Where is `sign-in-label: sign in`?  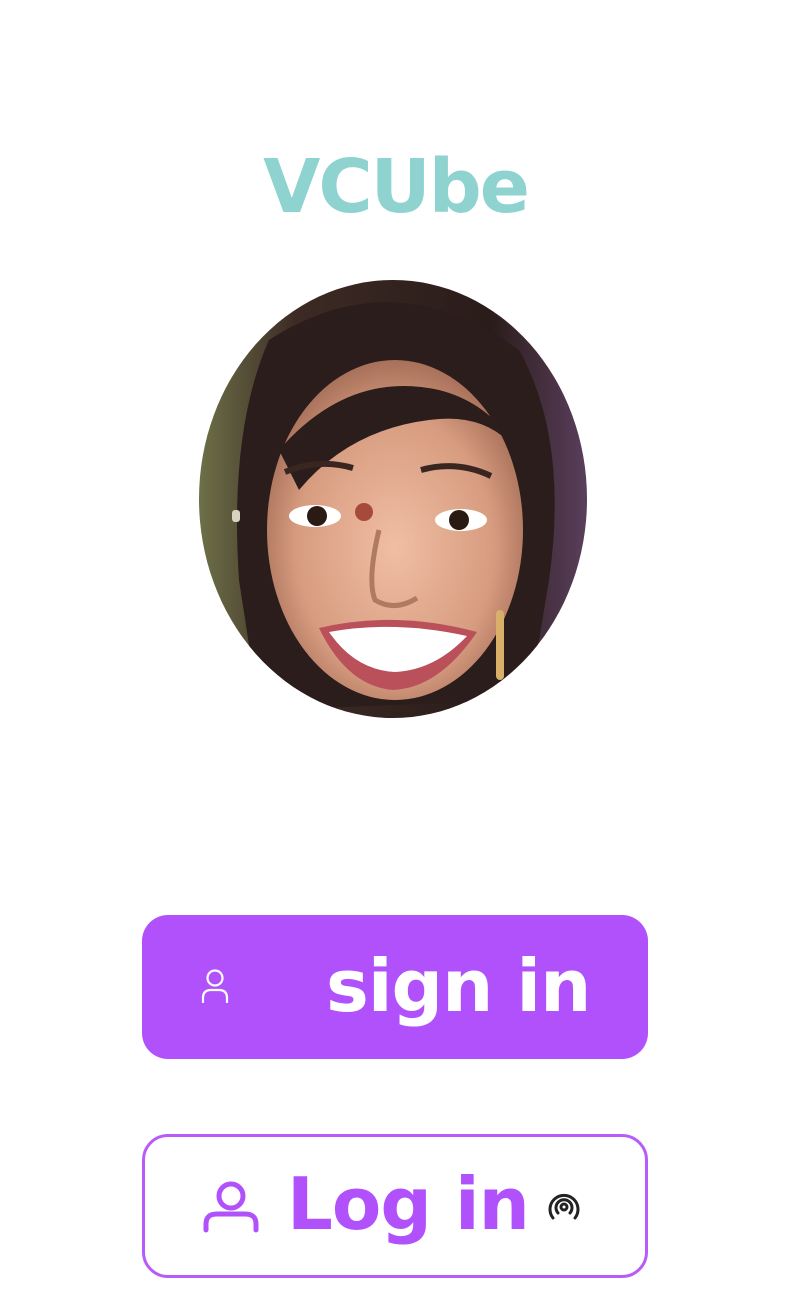 sign-in-label: sign in is located at coordinates (458, 986).